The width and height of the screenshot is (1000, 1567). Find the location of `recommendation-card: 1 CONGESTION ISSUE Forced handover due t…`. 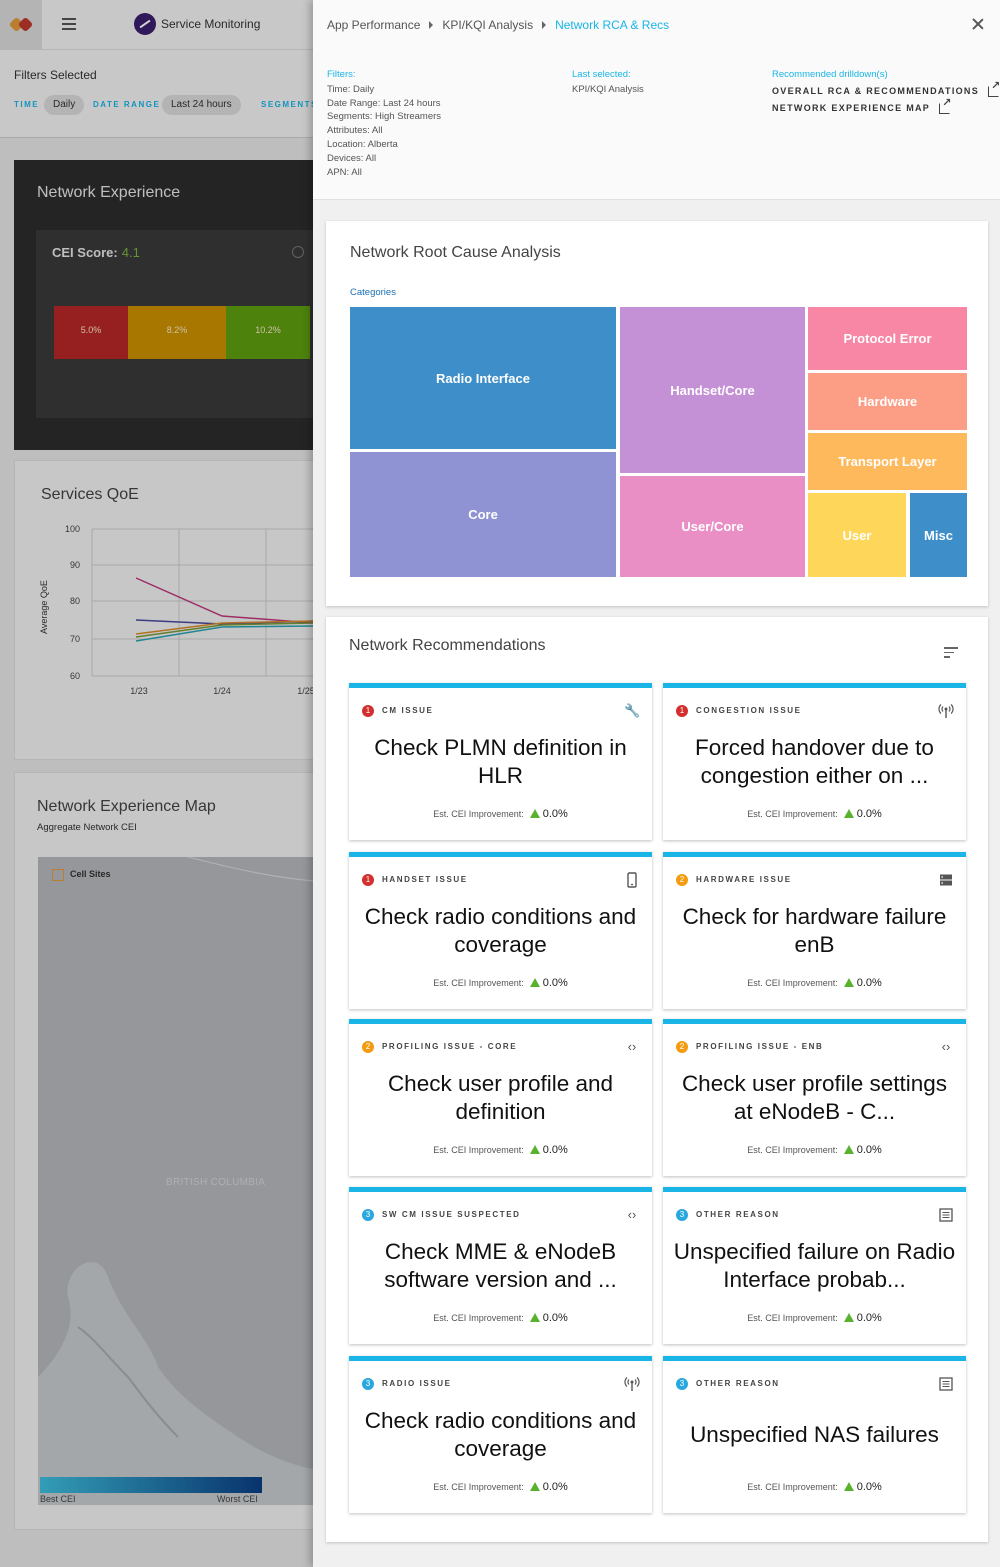

recommendation-card: 1 CONGESTION ISSUE Forced handover due t… is located at coordinates (814, 761).